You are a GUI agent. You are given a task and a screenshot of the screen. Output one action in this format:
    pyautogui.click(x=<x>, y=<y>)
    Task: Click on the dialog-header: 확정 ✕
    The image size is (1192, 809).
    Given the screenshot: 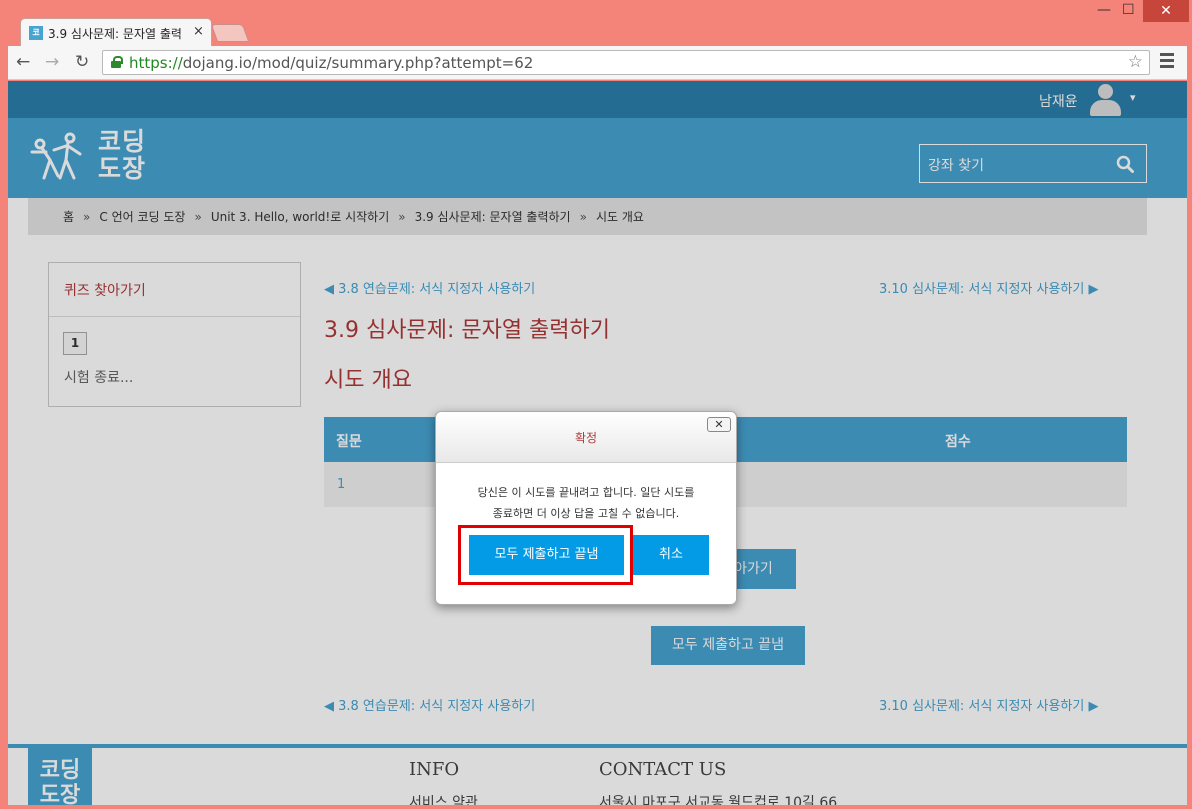 What is the action you would take?
    pyautogui.click(x=586, y=437)
    